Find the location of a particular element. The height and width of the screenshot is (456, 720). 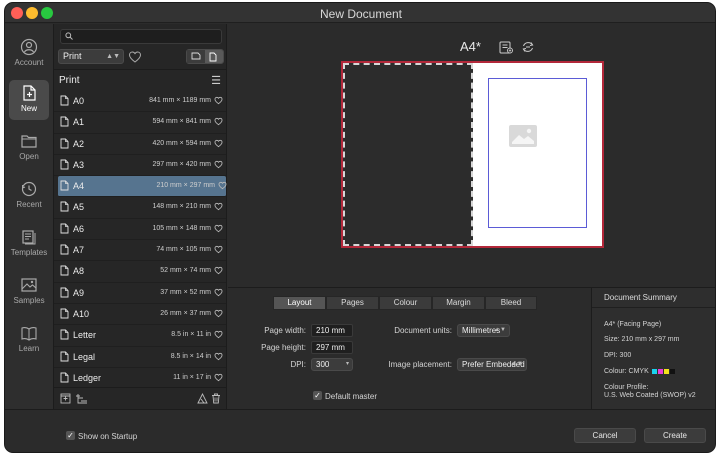

tab-bleed: Bleed is located at coordinates (511, 303).